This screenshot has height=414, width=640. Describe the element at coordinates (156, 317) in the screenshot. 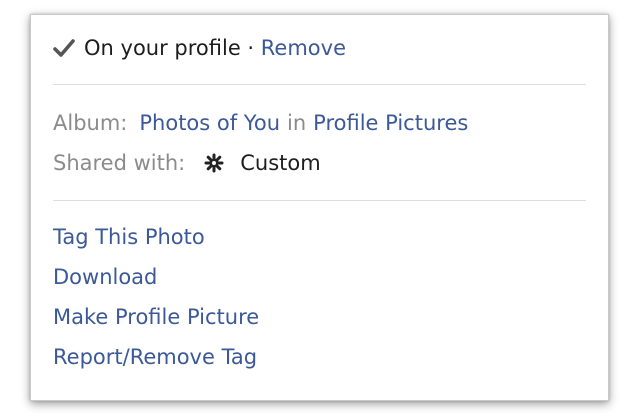

I see `make-profile-picture-link: Make Profile Picture` at that location.